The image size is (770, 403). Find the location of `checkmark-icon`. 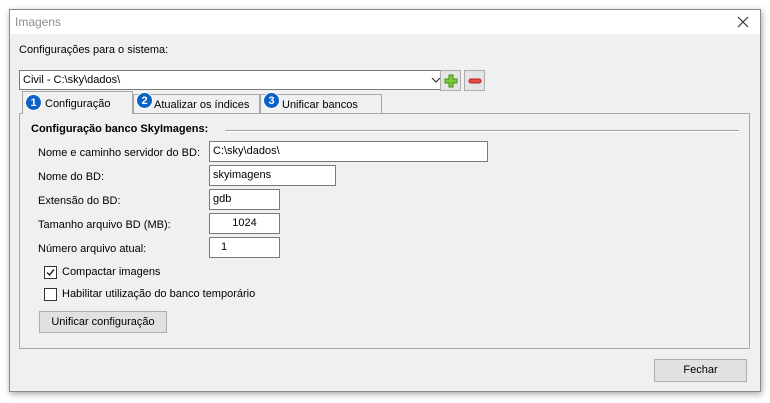

checkmark-icon is located at coordinates (50, 274).